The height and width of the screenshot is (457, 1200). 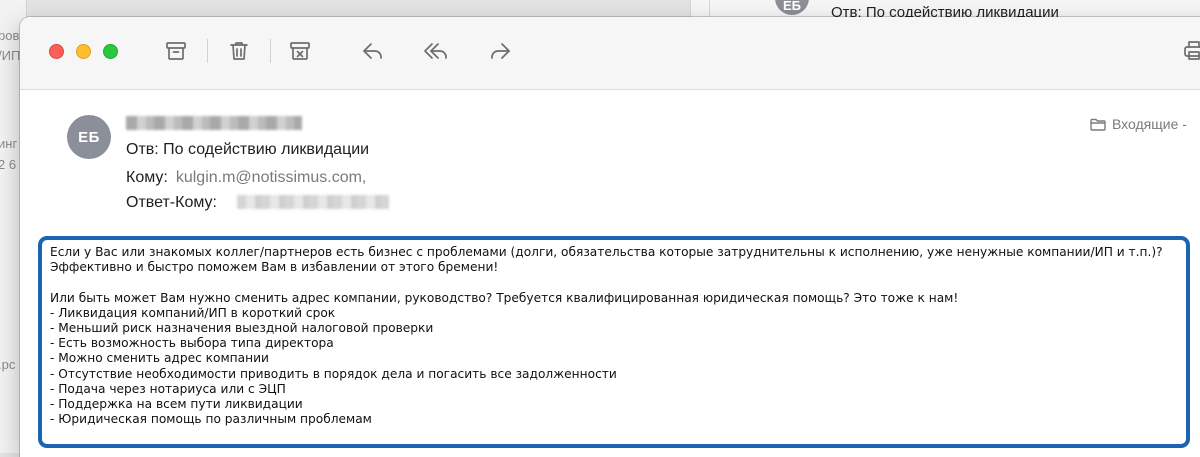 I want to click on list-item: - Ликвидация компаний/ИП в короткий срок, so click(x=193, y=312).